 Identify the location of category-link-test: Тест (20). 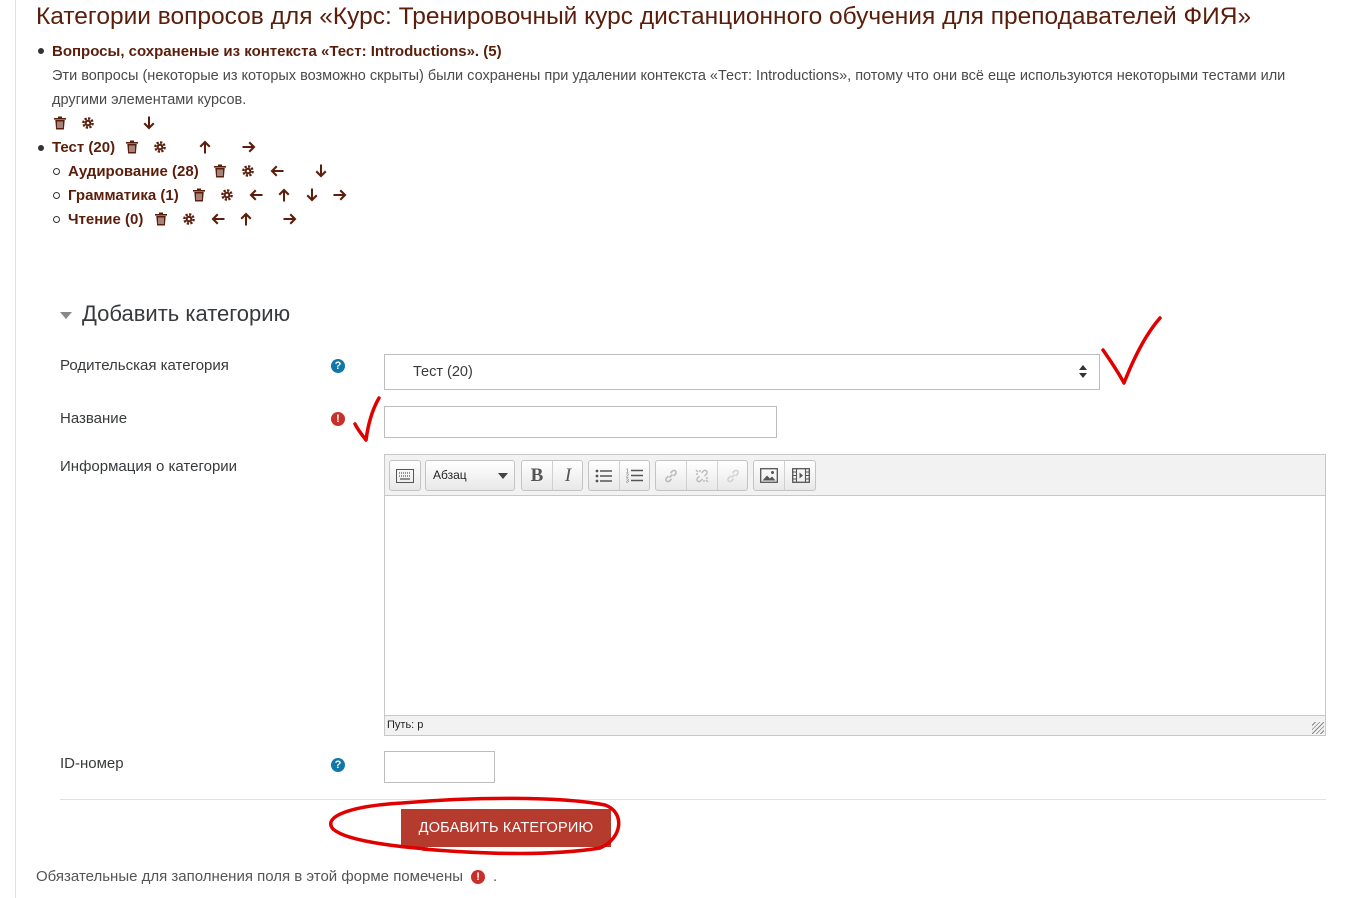
(83, 147).